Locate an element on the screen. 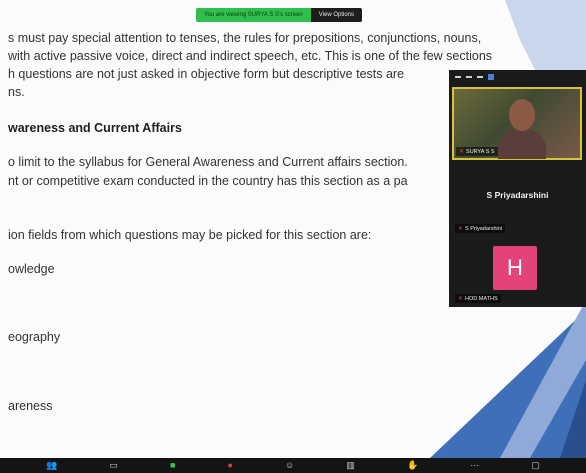  hod-label: ✕ HOD MATHS is located at coordinates (478, 298).